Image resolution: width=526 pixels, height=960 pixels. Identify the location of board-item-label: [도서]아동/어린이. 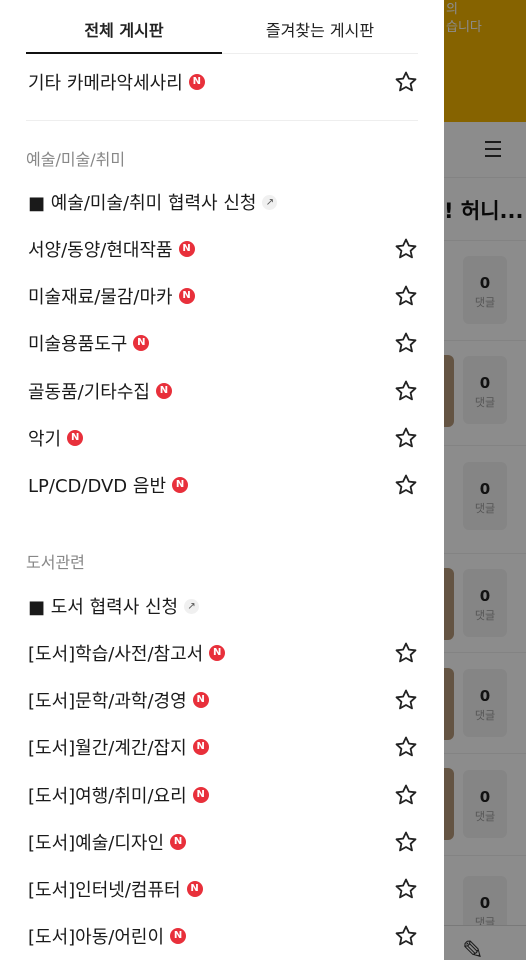
(96, 937).